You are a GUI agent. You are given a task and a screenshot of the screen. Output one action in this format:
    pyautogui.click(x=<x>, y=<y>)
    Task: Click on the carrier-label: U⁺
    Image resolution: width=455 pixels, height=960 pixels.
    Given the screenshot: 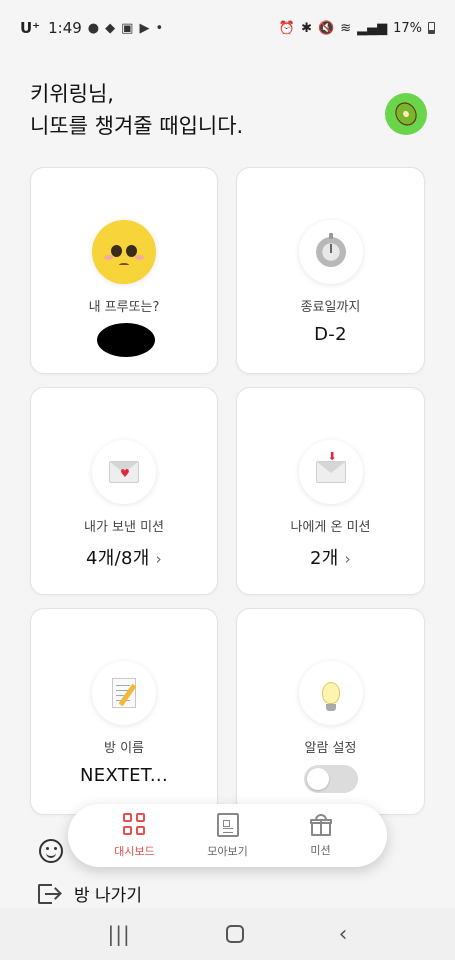 What is the action you would take?
    pyautogui.click(x=30, y=28)
    